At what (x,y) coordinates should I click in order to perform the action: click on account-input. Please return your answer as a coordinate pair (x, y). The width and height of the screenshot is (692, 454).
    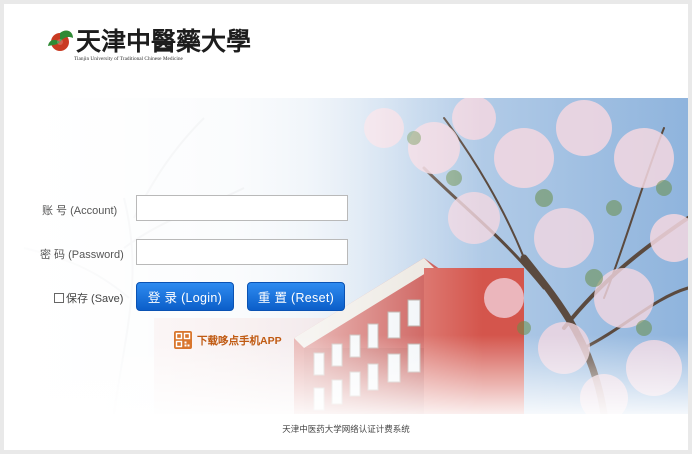
    Looking at the image, I should click on (242, 208).